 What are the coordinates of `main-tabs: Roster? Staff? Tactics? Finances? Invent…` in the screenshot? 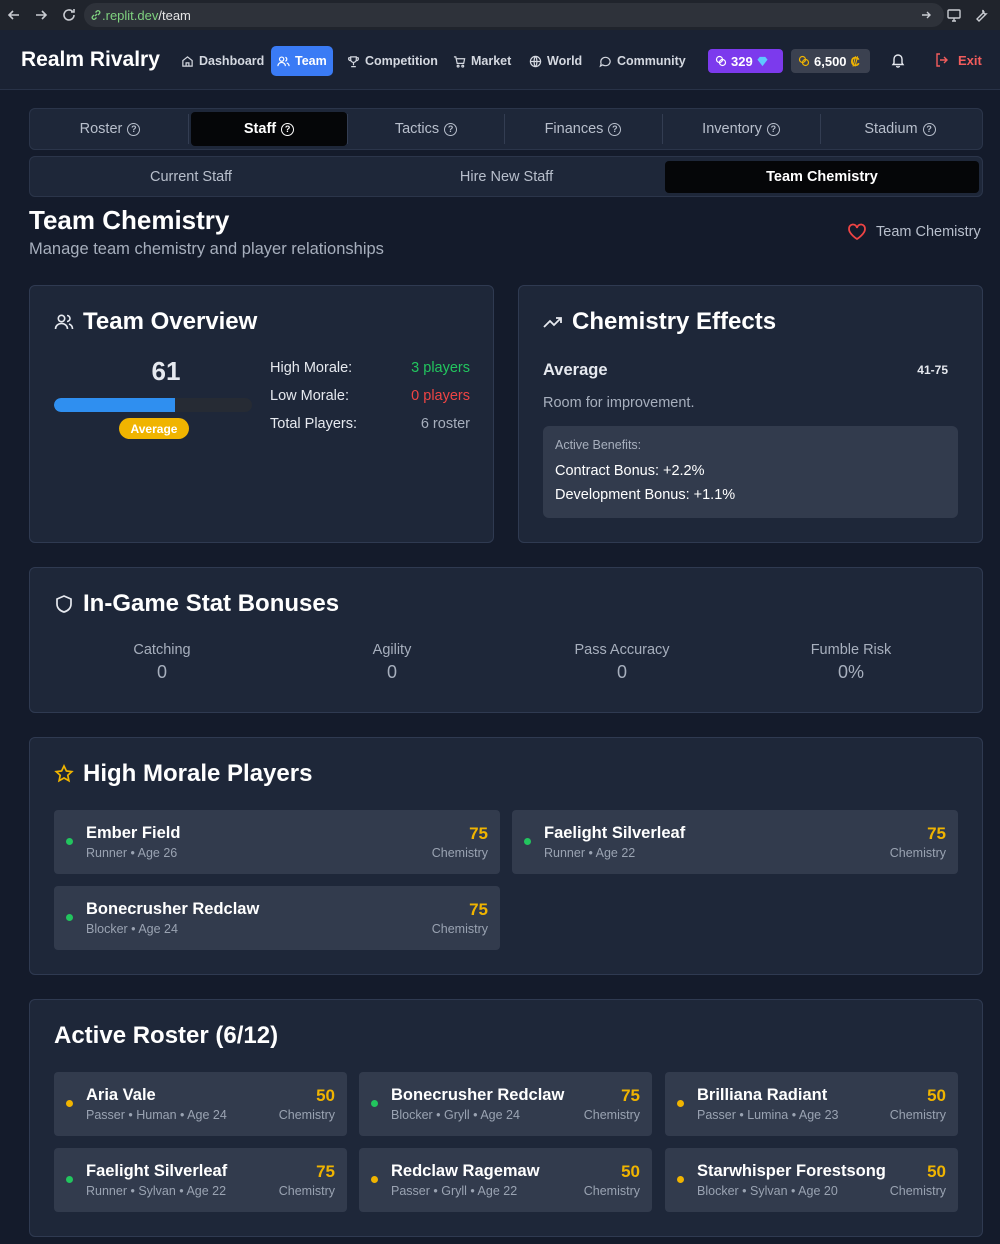 It's located at (506, 129).